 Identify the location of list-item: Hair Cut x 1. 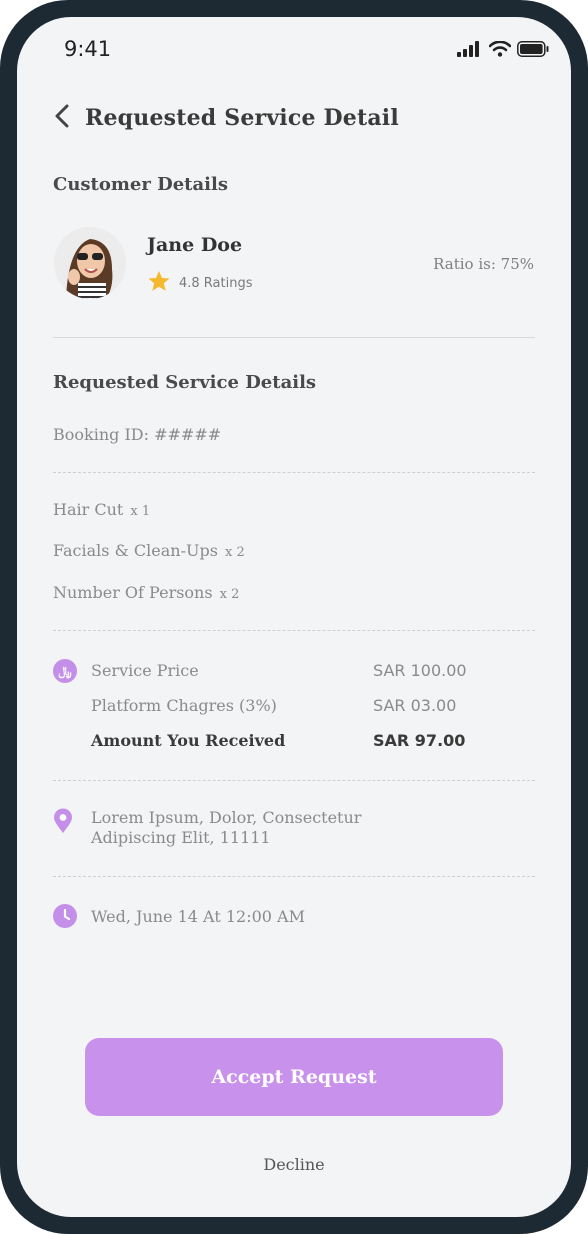
(101, 509).